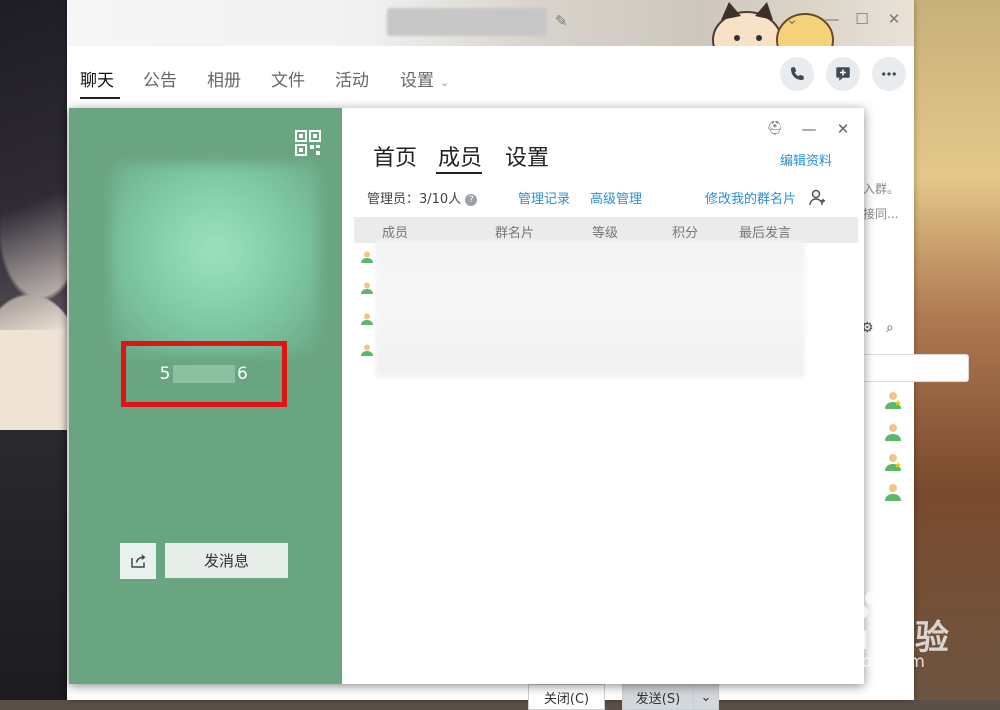 This screenshot has width=1000, height=710. Describe the element at coordinates (862, 19) in the screenshot. I see `maximize-icon: ☐` at that location.